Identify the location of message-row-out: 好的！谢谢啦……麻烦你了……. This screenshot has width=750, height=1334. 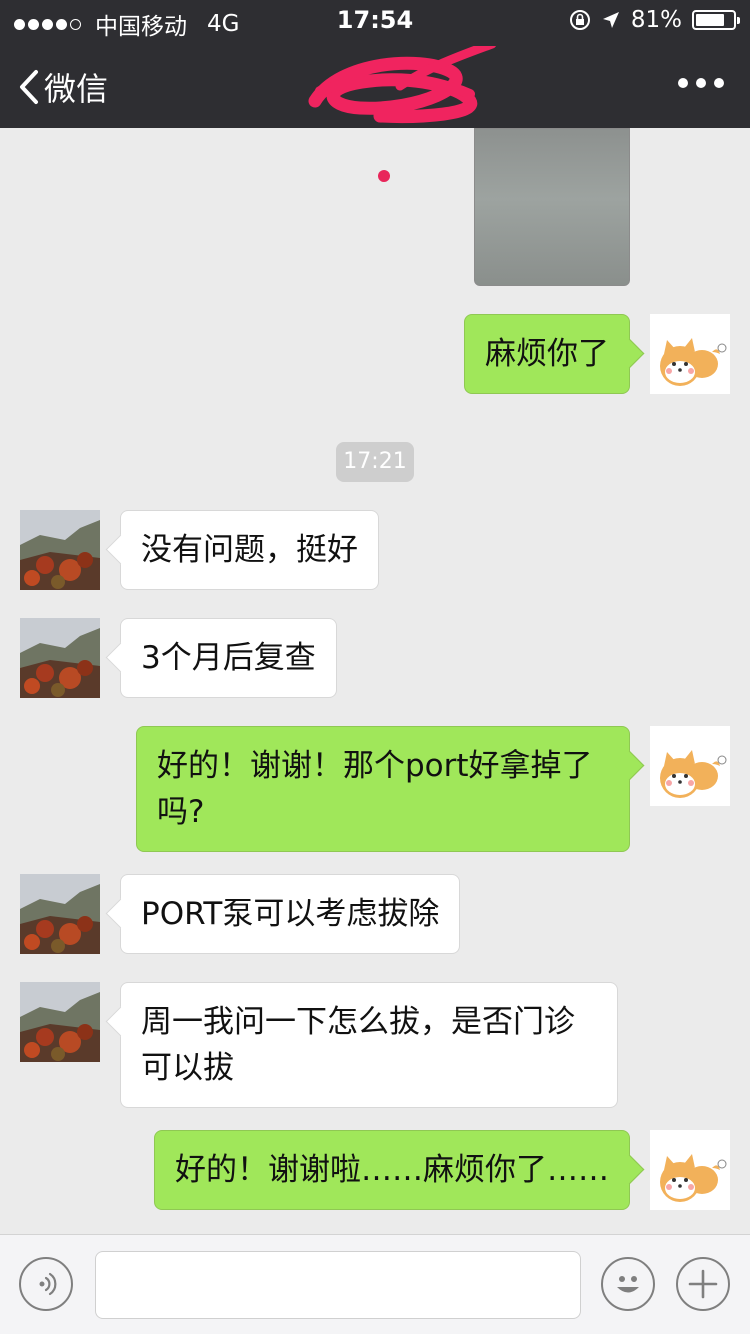
(375, 1170).